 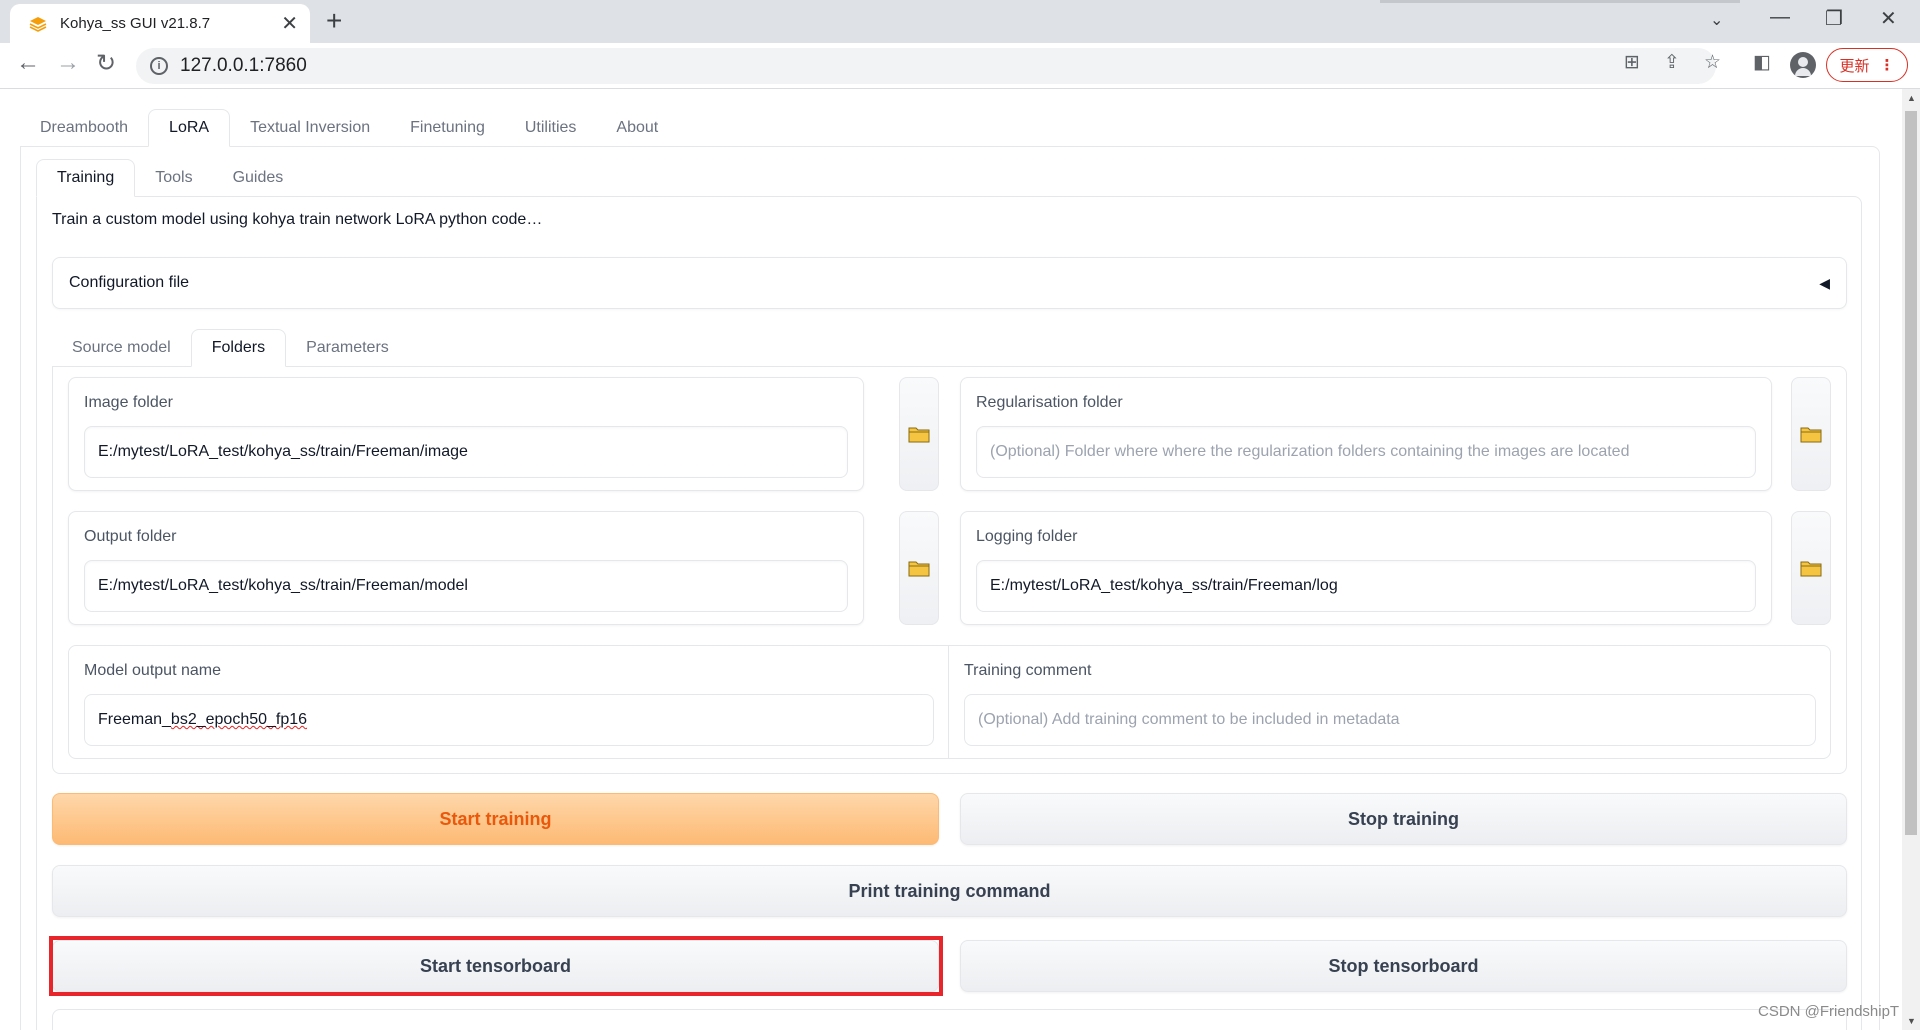 I want to click on stop-tensorboard-button: Stop tensorboard, so click(x=1403, y=966).